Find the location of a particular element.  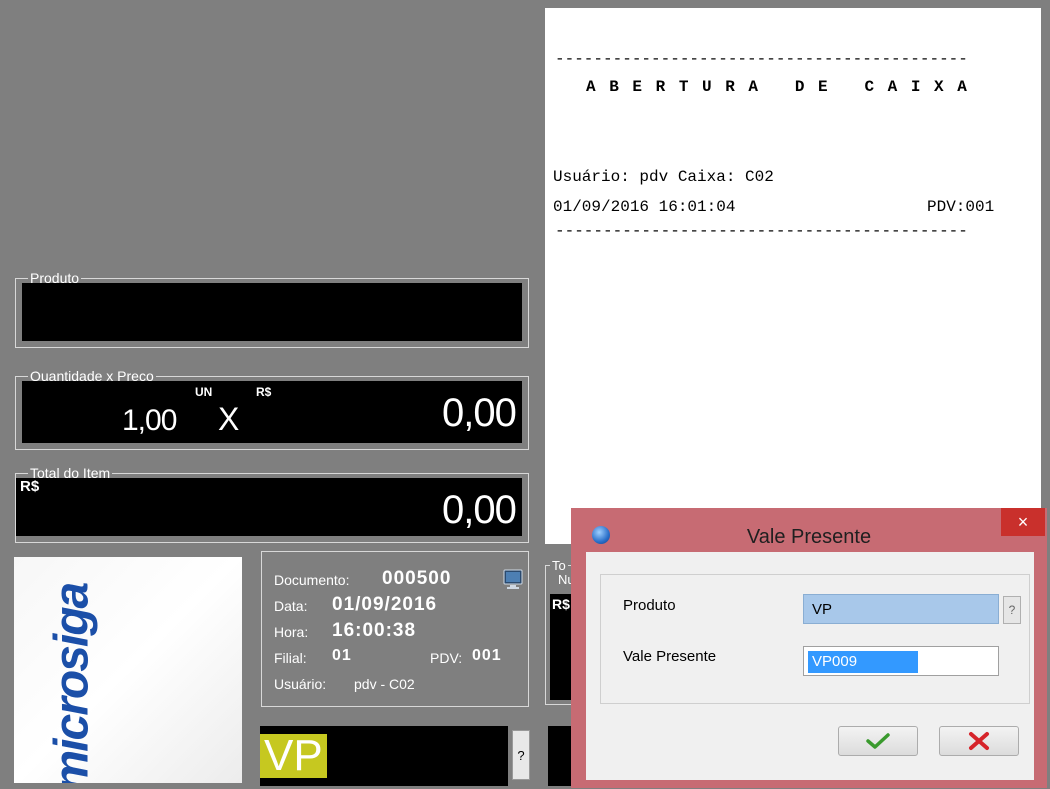

produto-group: Produto is located at coordinates (272, 309).